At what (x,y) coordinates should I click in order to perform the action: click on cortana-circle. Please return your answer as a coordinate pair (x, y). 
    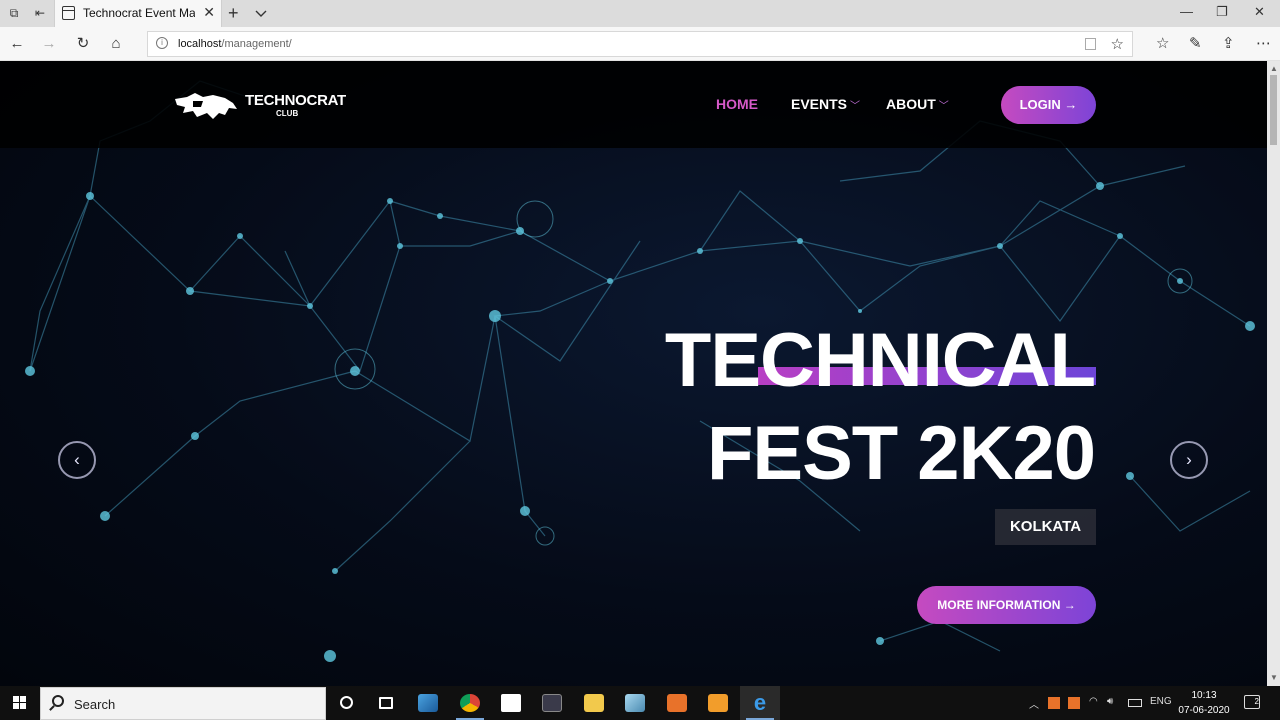
    Looking at the image, I should click on (346, 702).